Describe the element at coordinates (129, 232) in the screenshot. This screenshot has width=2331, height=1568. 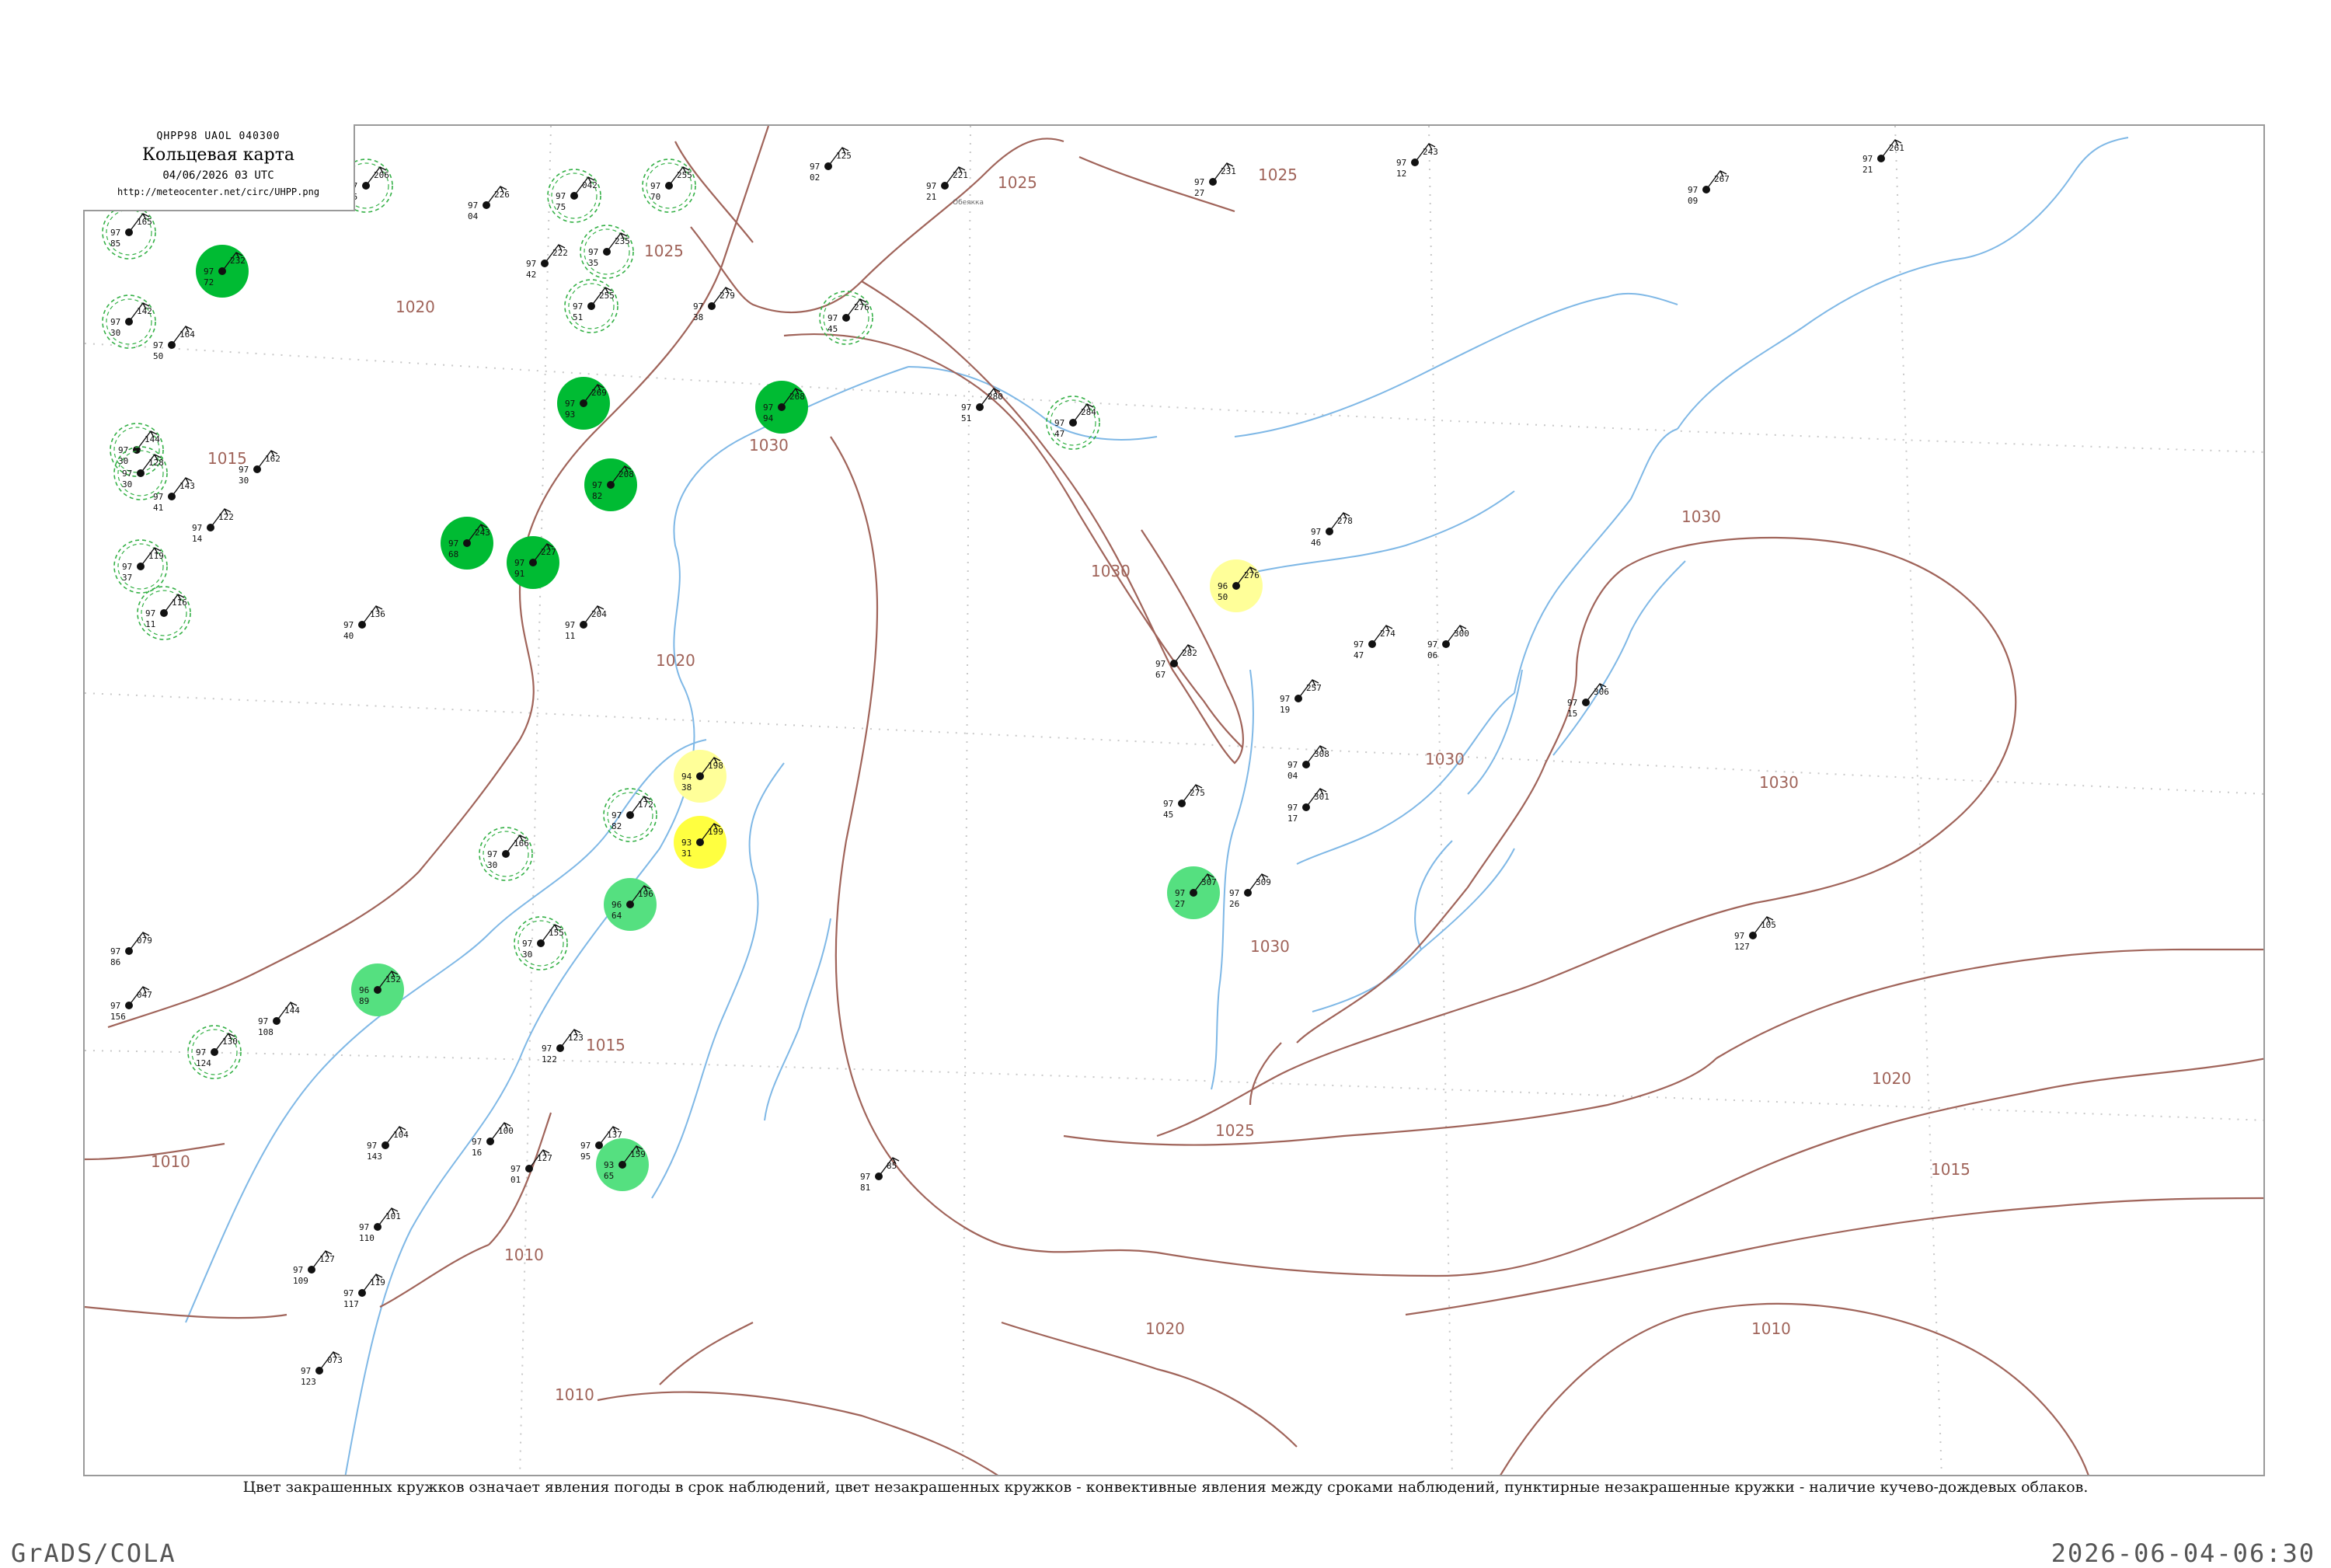
I see `station-plot: 165 9785` at that location.